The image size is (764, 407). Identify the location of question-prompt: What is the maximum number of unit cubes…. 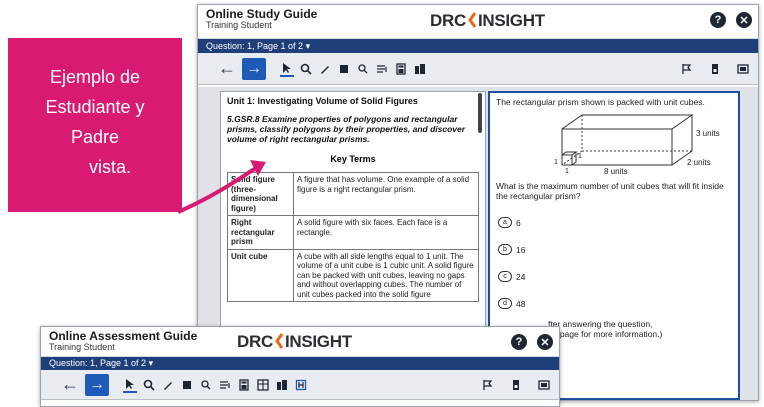
(610, 191).